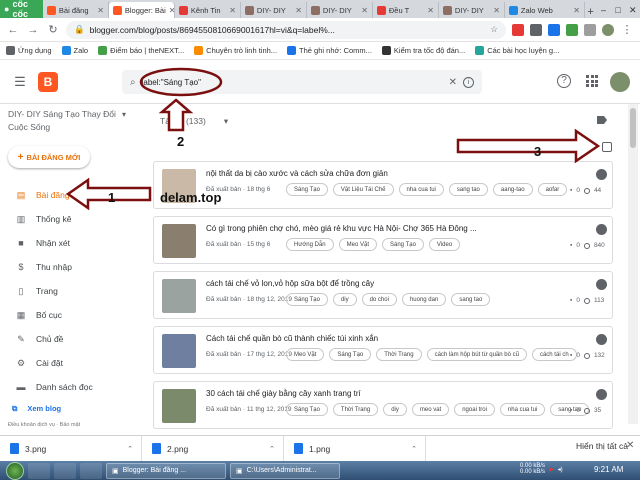 The height and width of the screenshot is (480, 640). Describe the element at coordinates (91, 470) in the screenshot. I see `taskbar-app-zalo` at that location.